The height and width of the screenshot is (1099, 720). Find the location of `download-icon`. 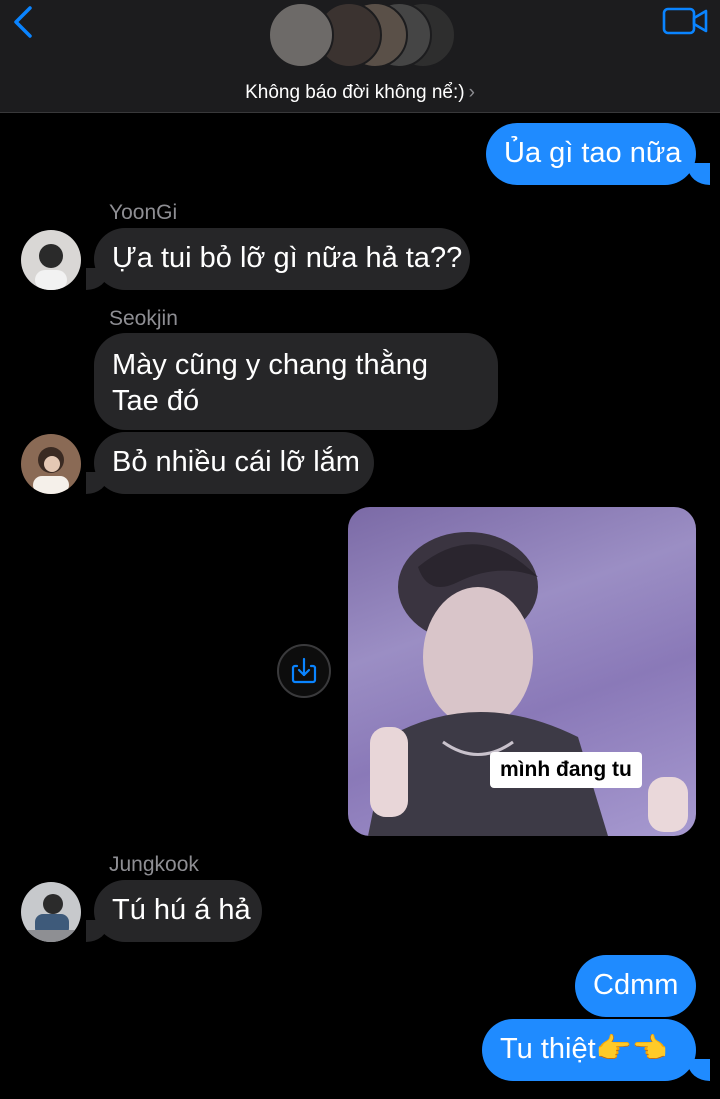

download-icon is located at coordinates (304, 670).